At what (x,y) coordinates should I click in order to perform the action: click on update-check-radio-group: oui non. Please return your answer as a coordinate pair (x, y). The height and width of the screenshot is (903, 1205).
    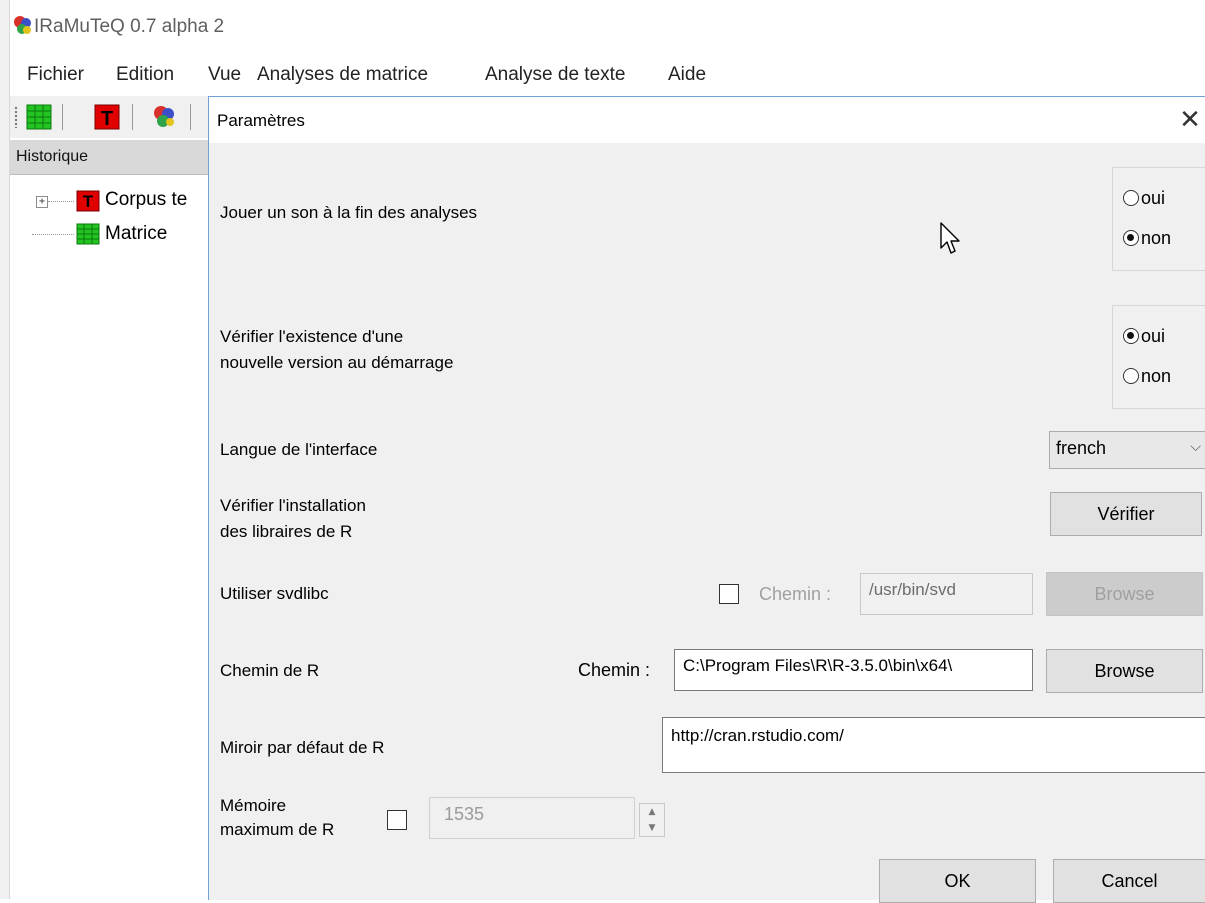
    Looking at the image, I should click on (1158, 357).